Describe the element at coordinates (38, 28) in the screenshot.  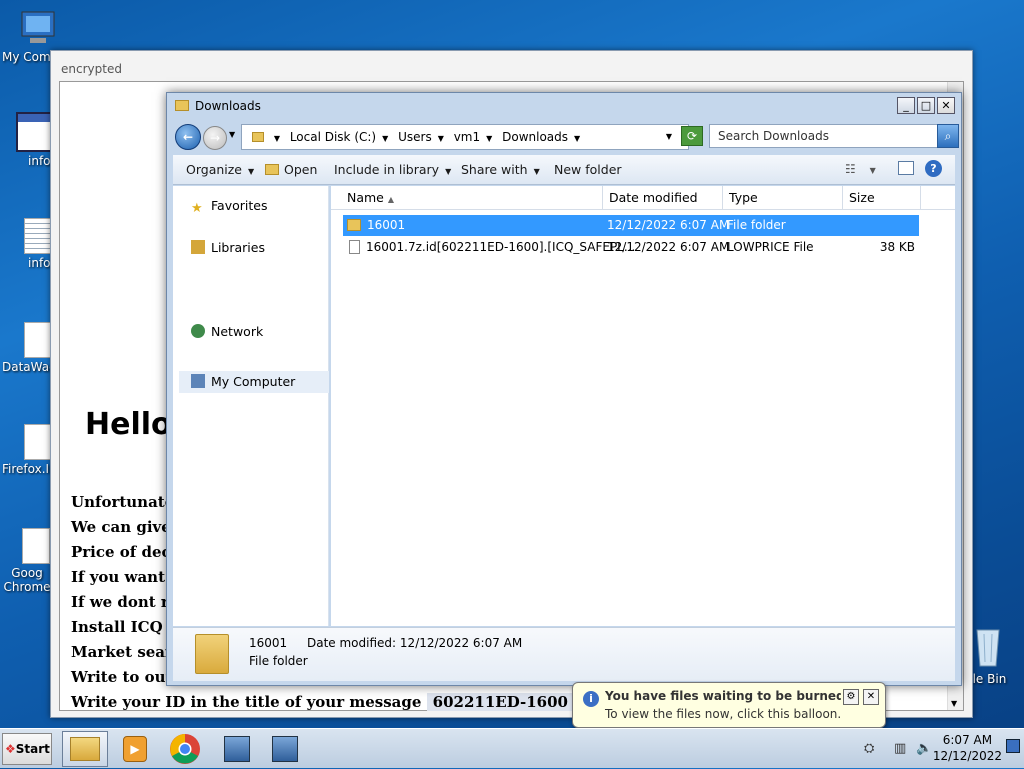
I see `computer-icon` at that location.